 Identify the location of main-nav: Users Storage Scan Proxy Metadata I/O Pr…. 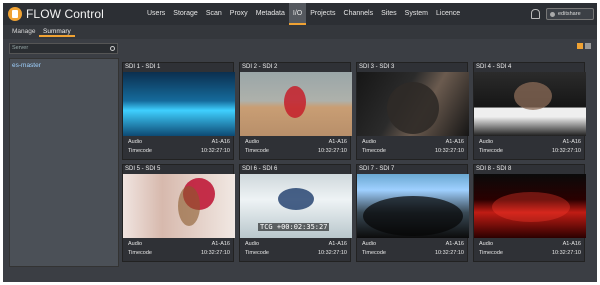
(303, 14).